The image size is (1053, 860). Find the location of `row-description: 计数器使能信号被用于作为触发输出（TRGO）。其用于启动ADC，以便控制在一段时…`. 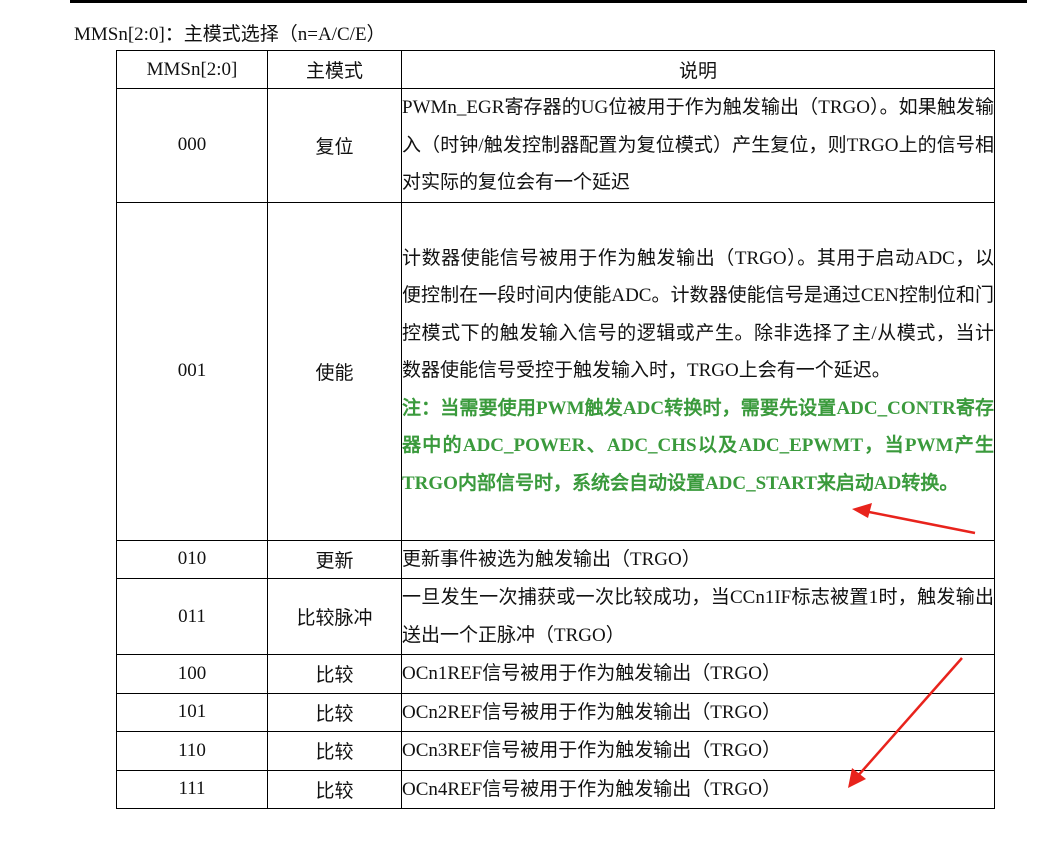

row-description: 计数器使能信号被用于作为触发输出（TRGO）。其用于启动ADC，以便控制在一段时… is located at coordinates (698, 314).